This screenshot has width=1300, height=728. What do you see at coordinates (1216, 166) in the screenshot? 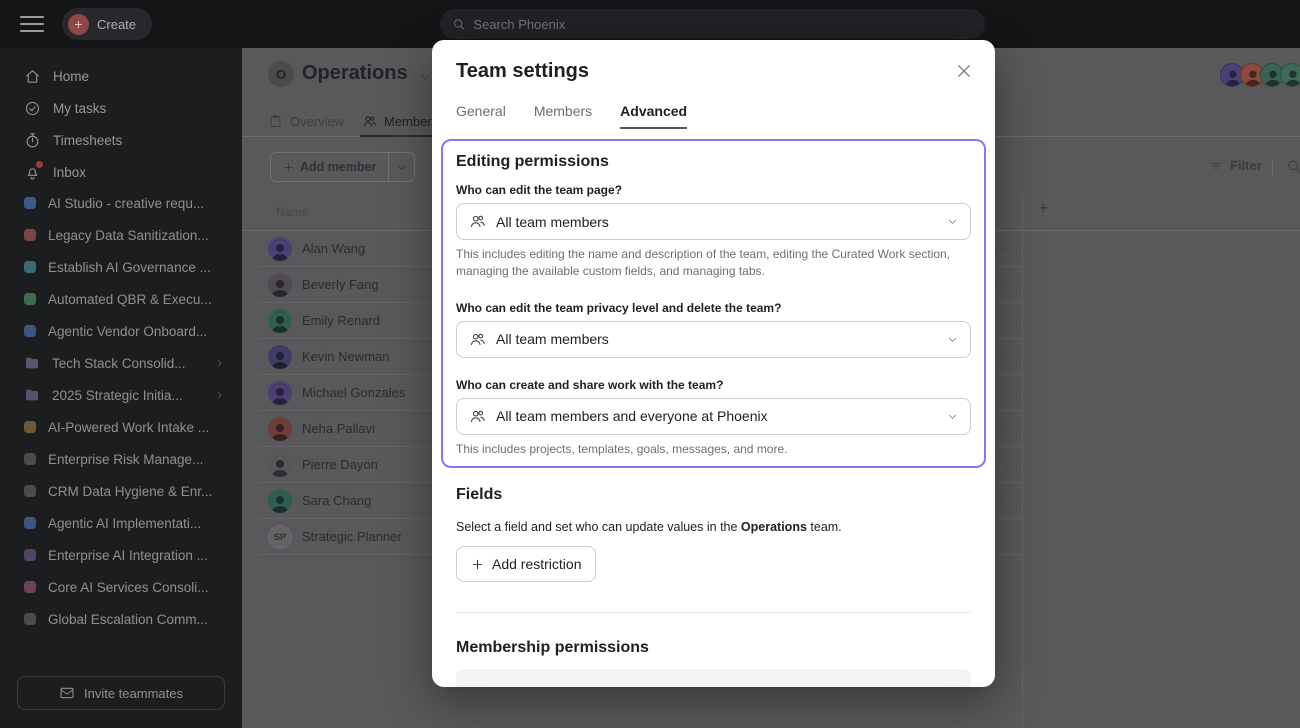
I see `filter-icon` at bounding box center [1216, 166].